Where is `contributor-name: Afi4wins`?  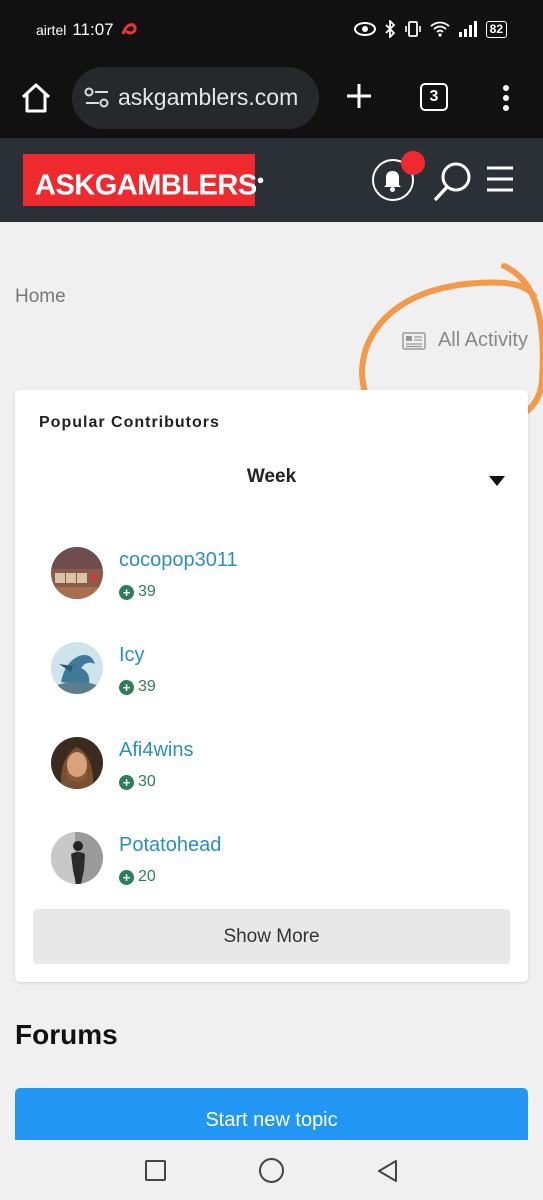 contributor-name: Afi4wins is located at coordinates (156, 750).